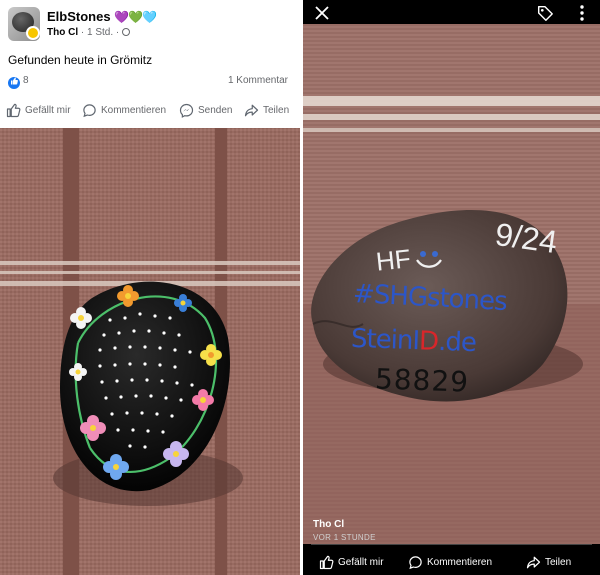 This screenshot has height=575, width=600. I want to click on group-name: ElbStones 💜💚🩵, so click(102, 16).